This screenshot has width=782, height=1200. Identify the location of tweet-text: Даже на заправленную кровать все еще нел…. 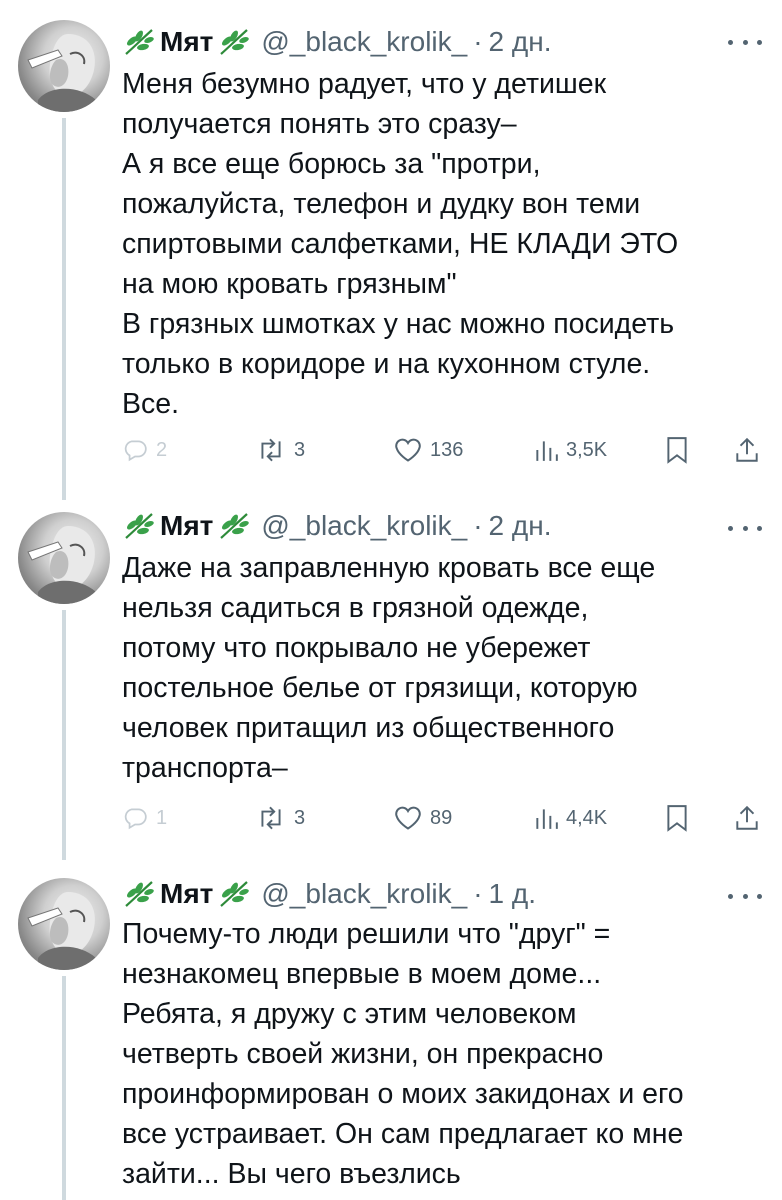
(389, 668).